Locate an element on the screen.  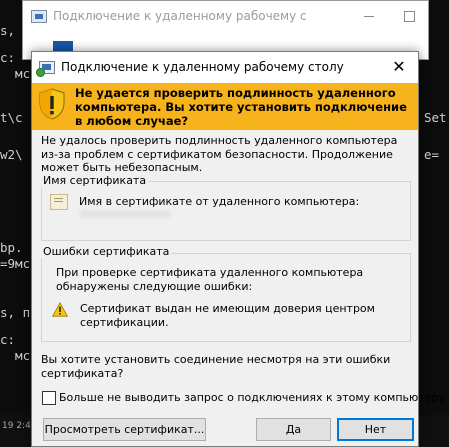
certificate-errors-group-label: Ошибки сертификата is located at coordinates (106, 251).